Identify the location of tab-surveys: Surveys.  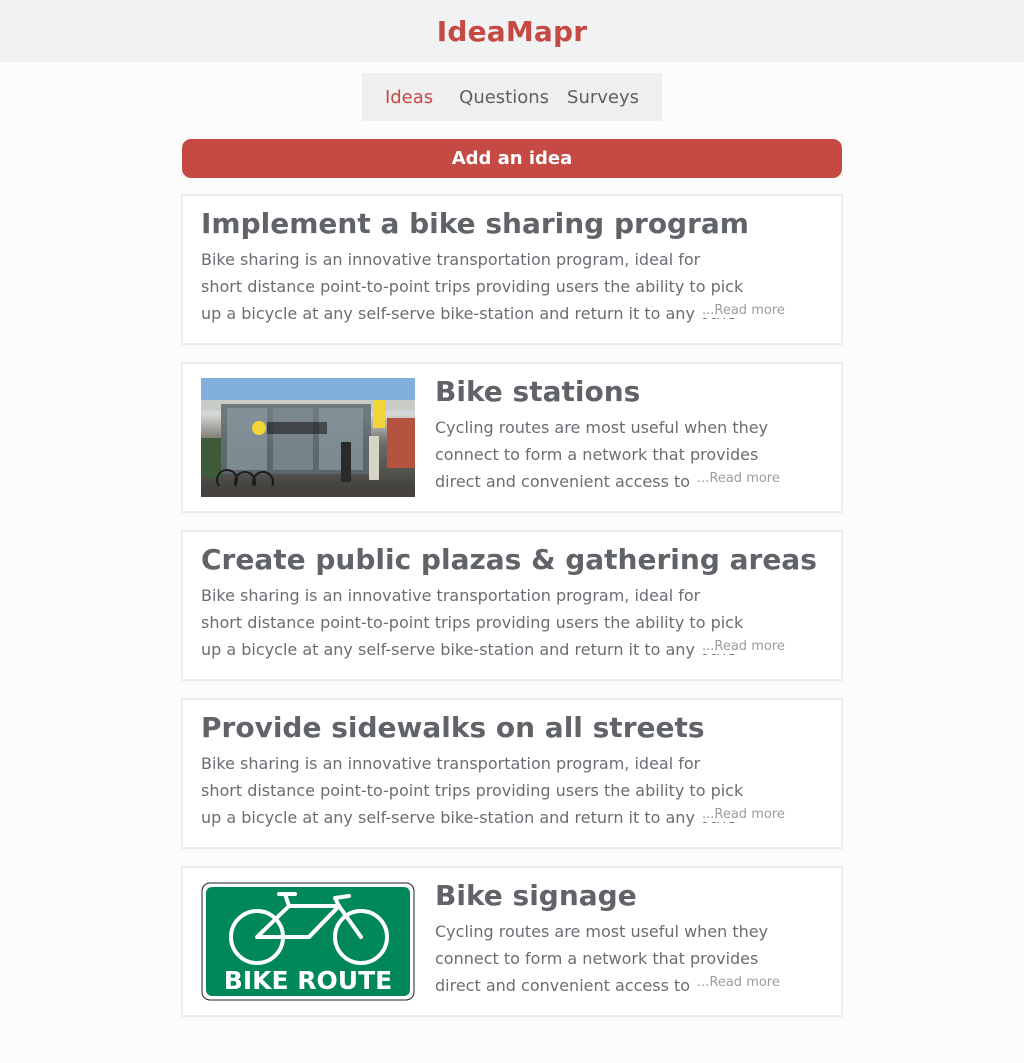
(603, 97).